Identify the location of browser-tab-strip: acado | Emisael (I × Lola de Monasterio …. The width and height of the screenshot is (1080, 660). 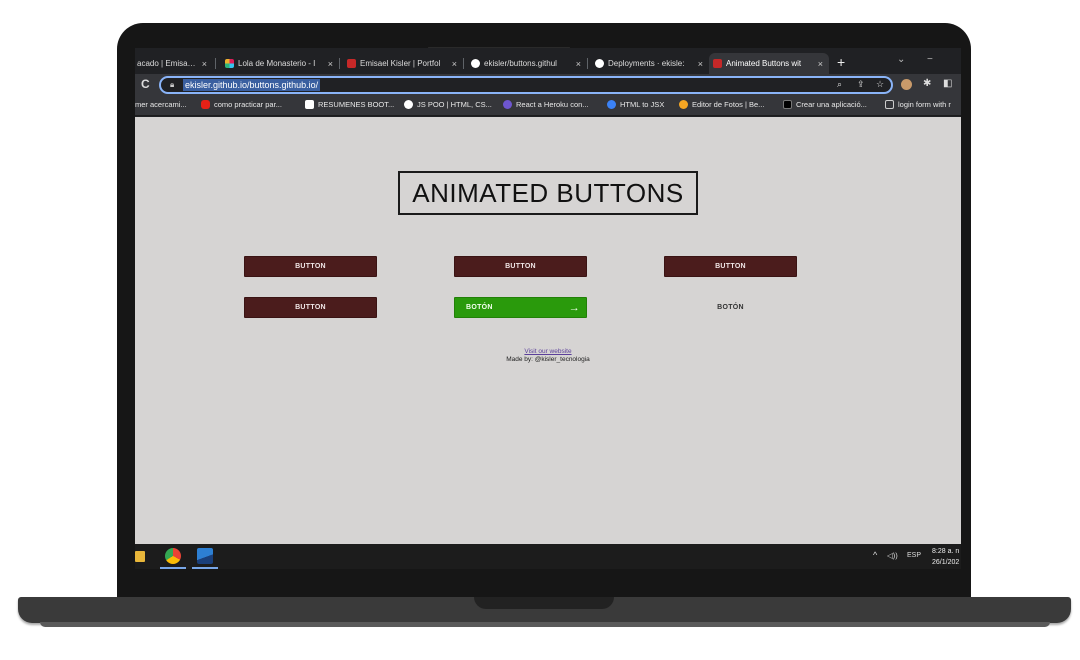
(548, 61).